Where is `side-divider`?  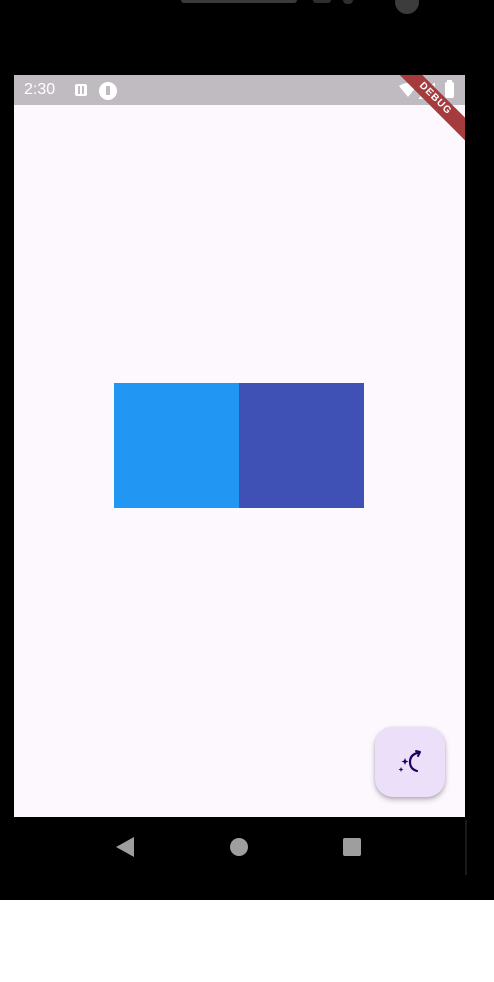
side-divider is located at coordinates (466, 847).